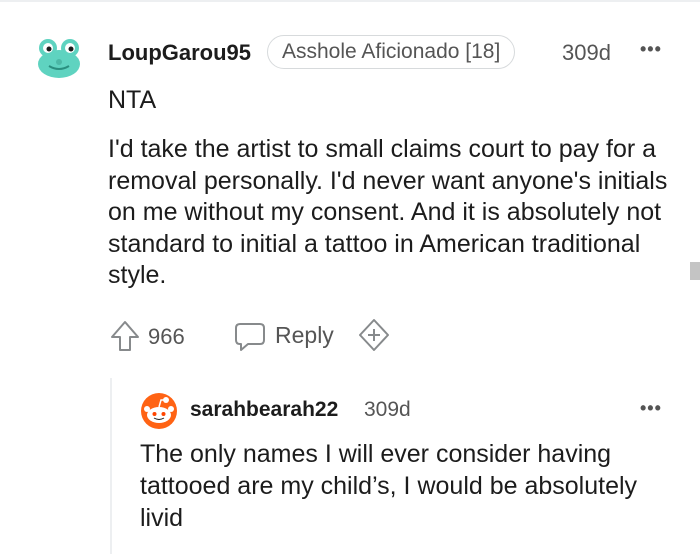  Describe the element at coordinates (350, 1) in the screenshot. I see `top-divider` at that location.